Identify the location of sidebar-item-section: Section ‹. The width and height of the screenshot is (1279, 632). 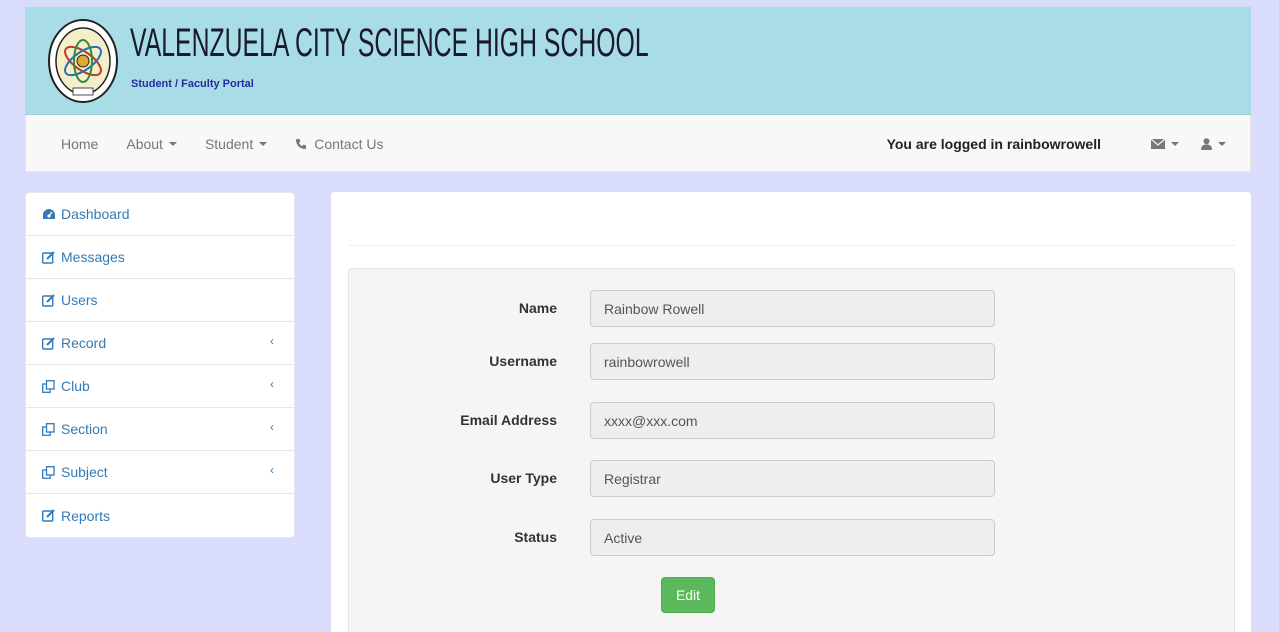
(160, 429).